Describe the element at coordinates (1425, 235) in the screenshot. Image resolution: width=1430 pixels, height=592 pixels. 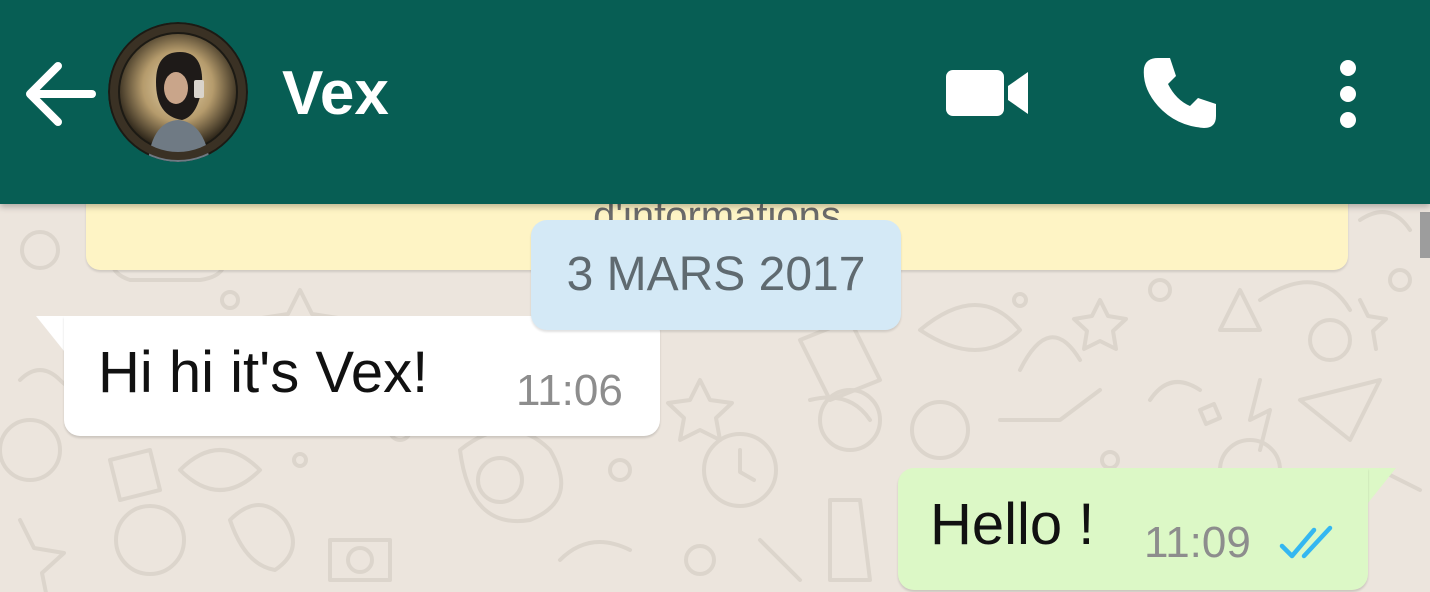
I see `scrollbar` at that location.